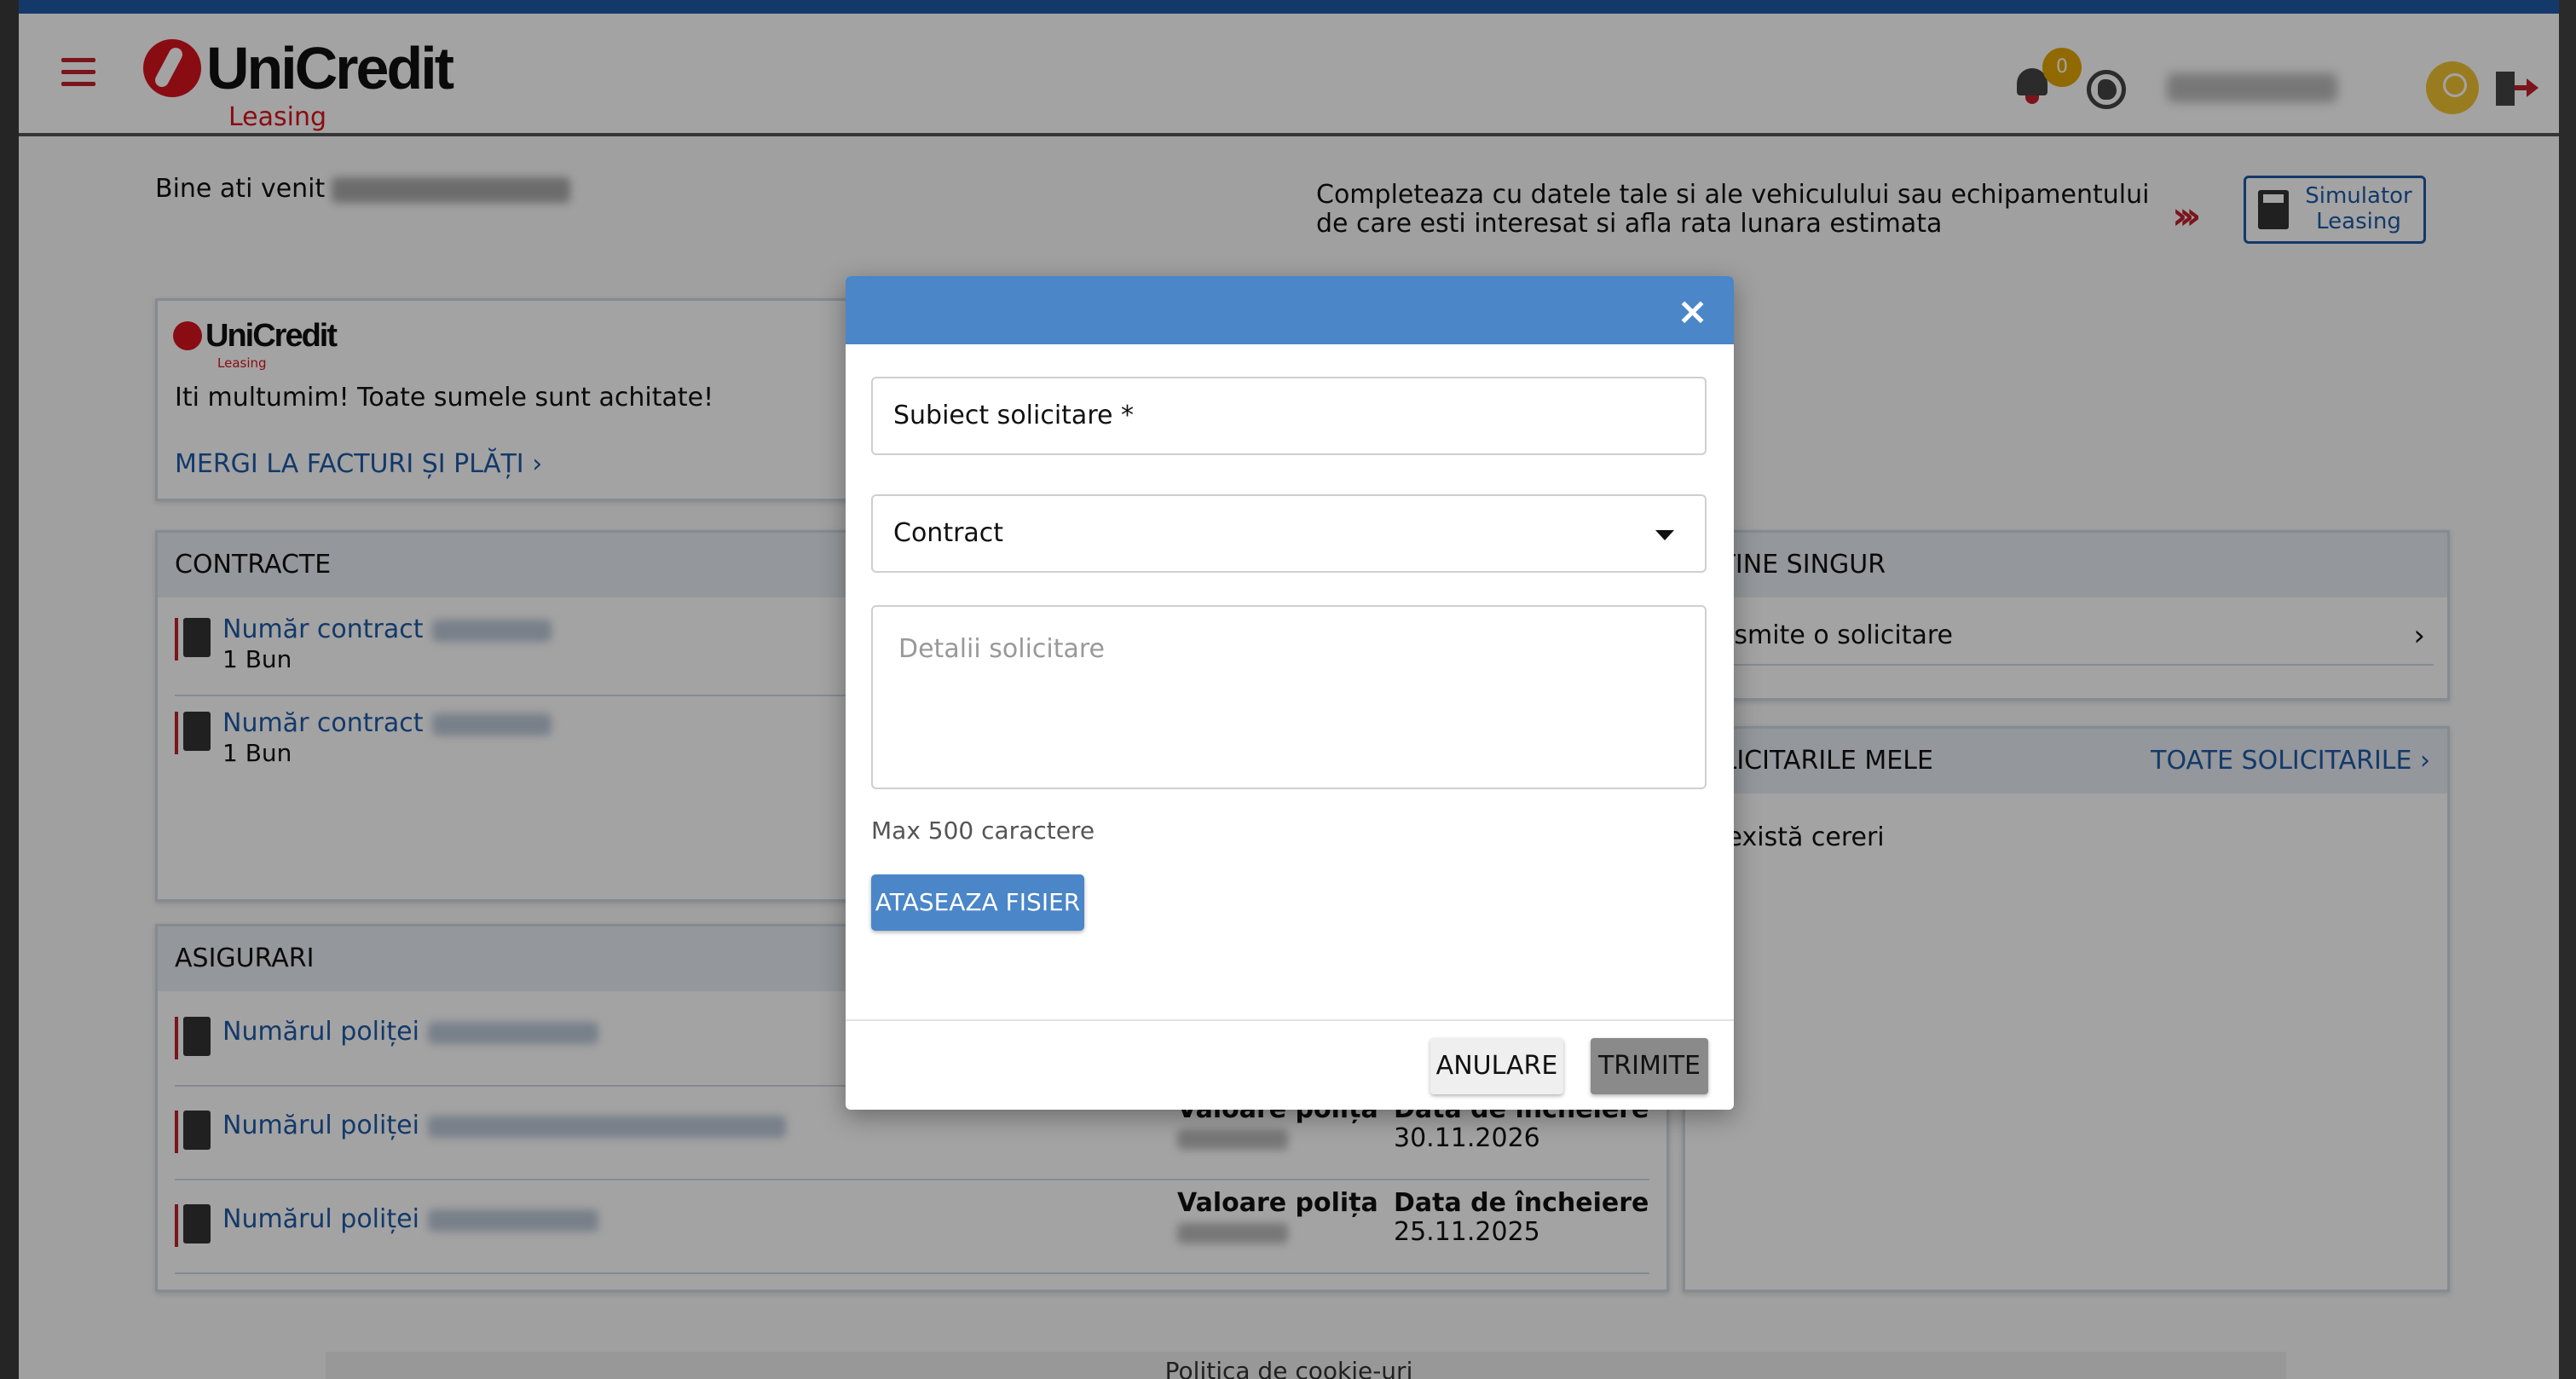 This screenshot has height=1379, width=2576. Describe the element at coordinates (1289, 533) in the screenshot. I see `contract-select: Contract` at that location.